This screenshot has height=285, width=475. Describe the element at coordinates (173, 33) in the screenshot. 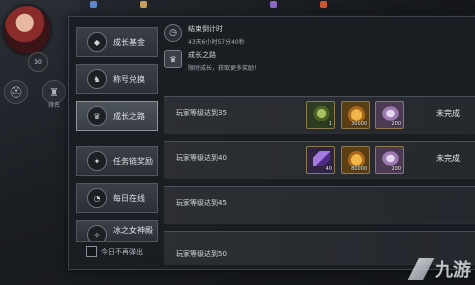

I see `clock-icon: ◷` at that location.